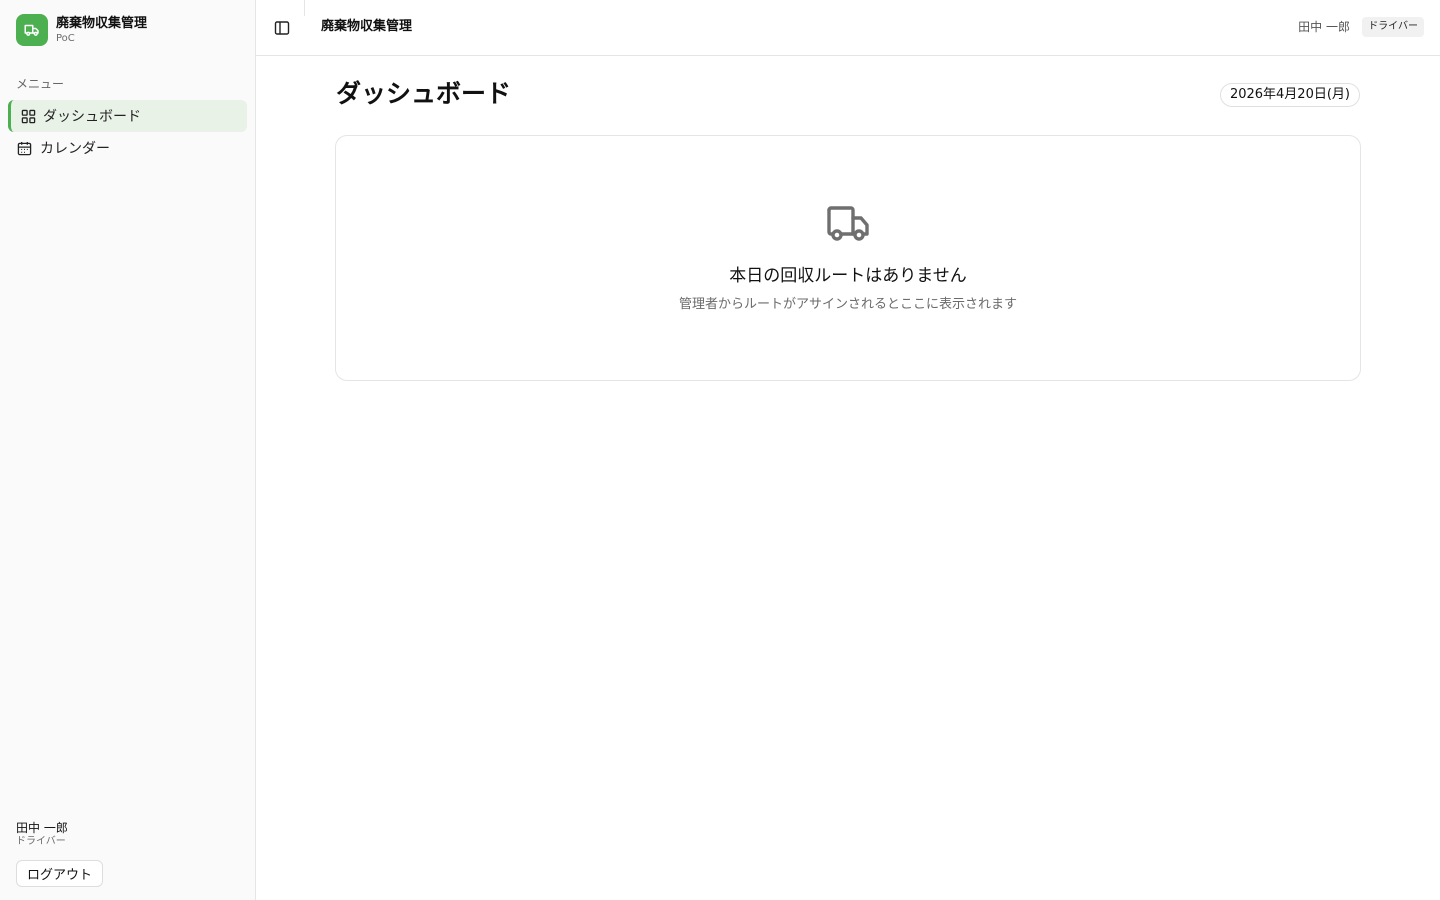 The image size is (1440, 900). I want to click on page-title: ダッシュボード, so click(424, 93).